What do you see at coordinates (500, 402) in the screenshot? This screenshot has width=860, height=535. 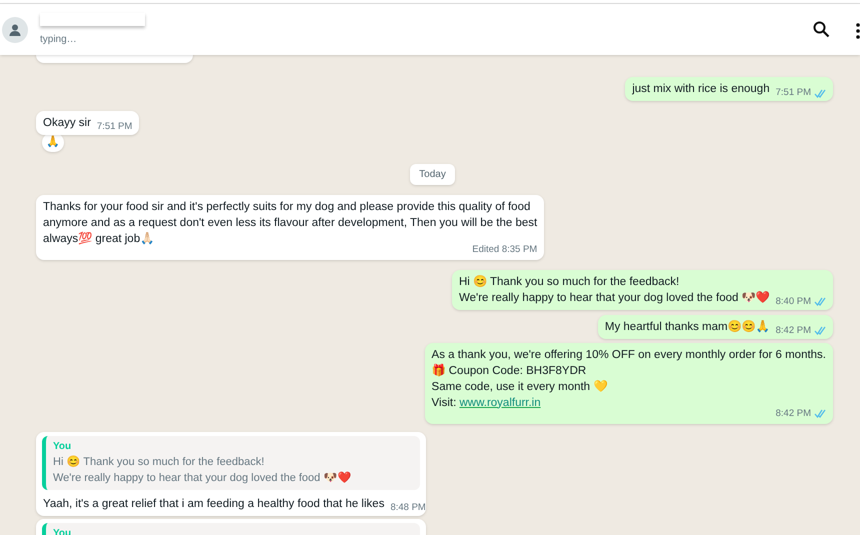 I see `website-link: www.royalfurr.in` at bounding box center [500, 402].